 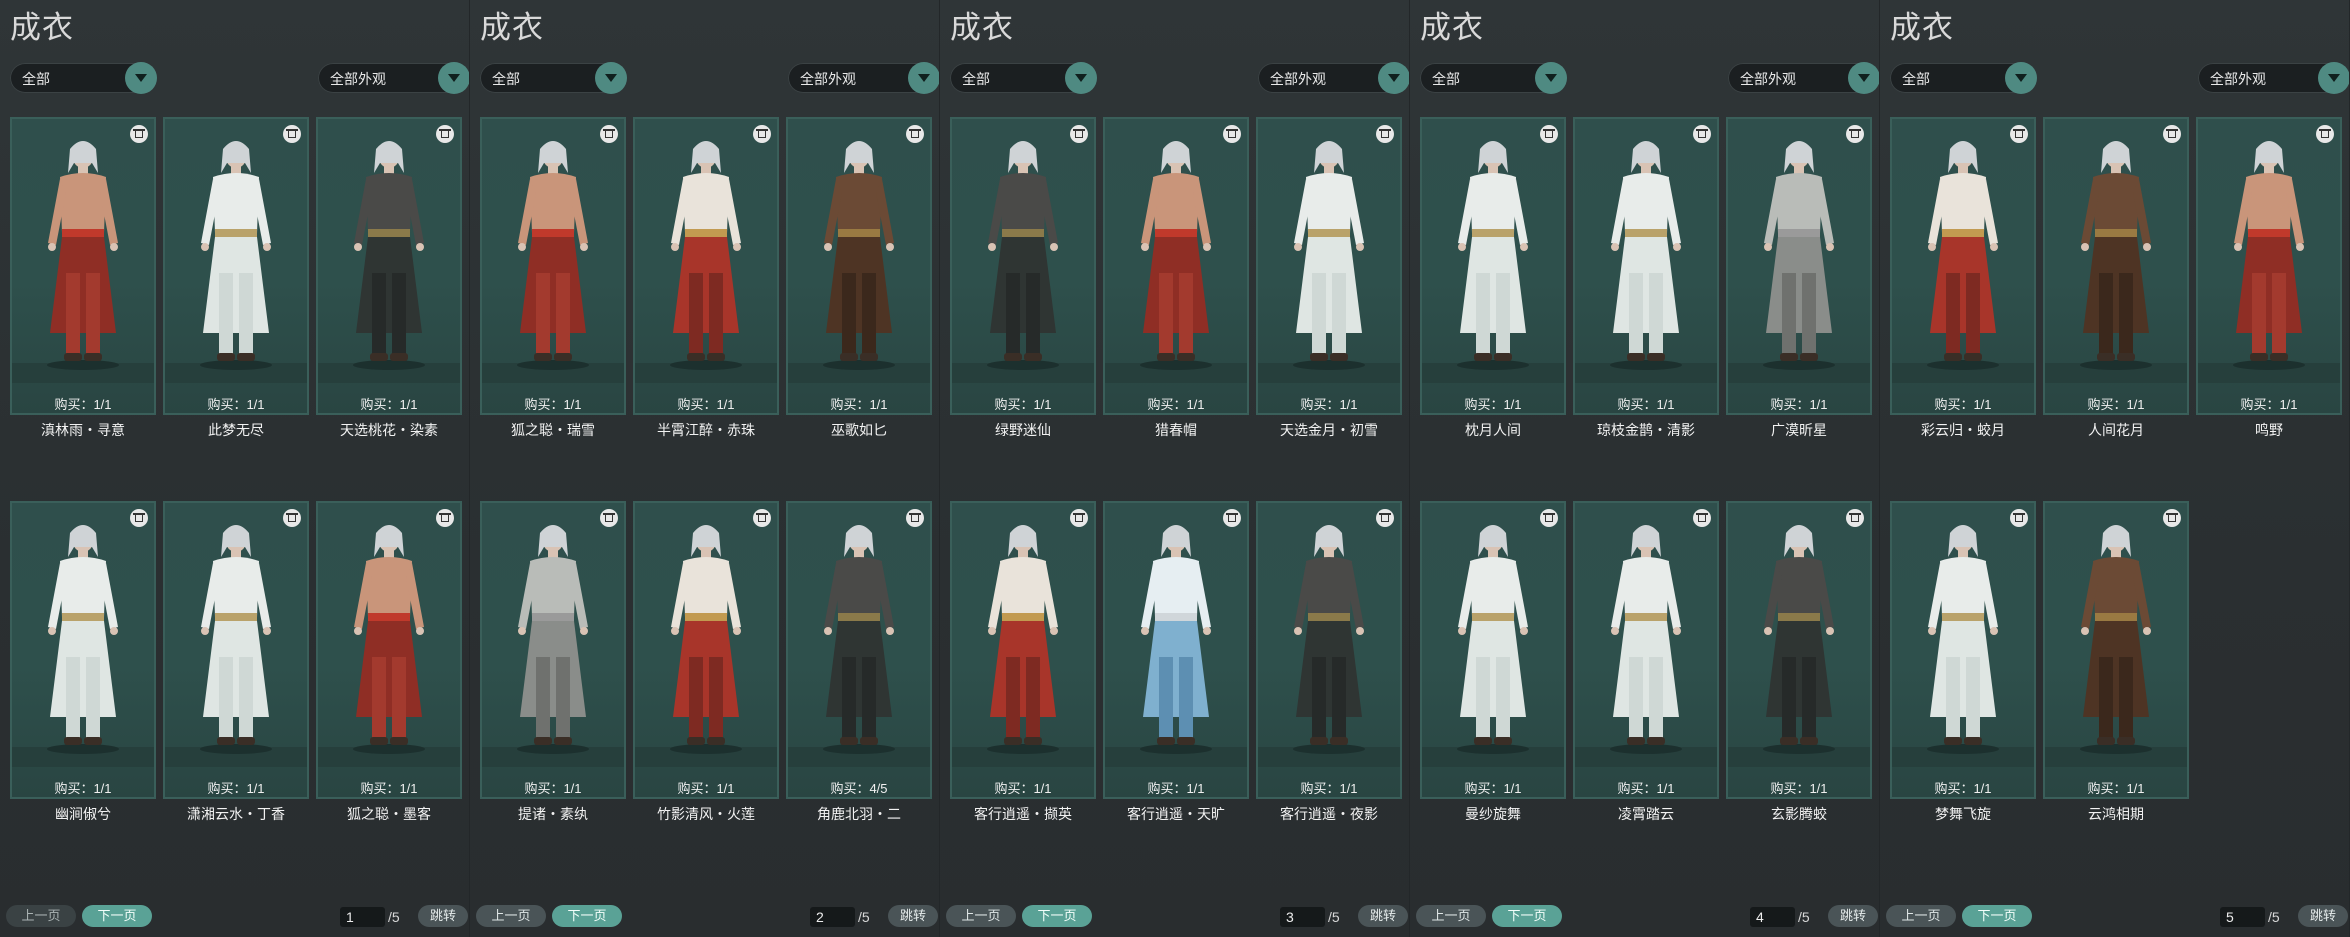 I want to click on page-number-input: 1, so click(x=362, y=917).